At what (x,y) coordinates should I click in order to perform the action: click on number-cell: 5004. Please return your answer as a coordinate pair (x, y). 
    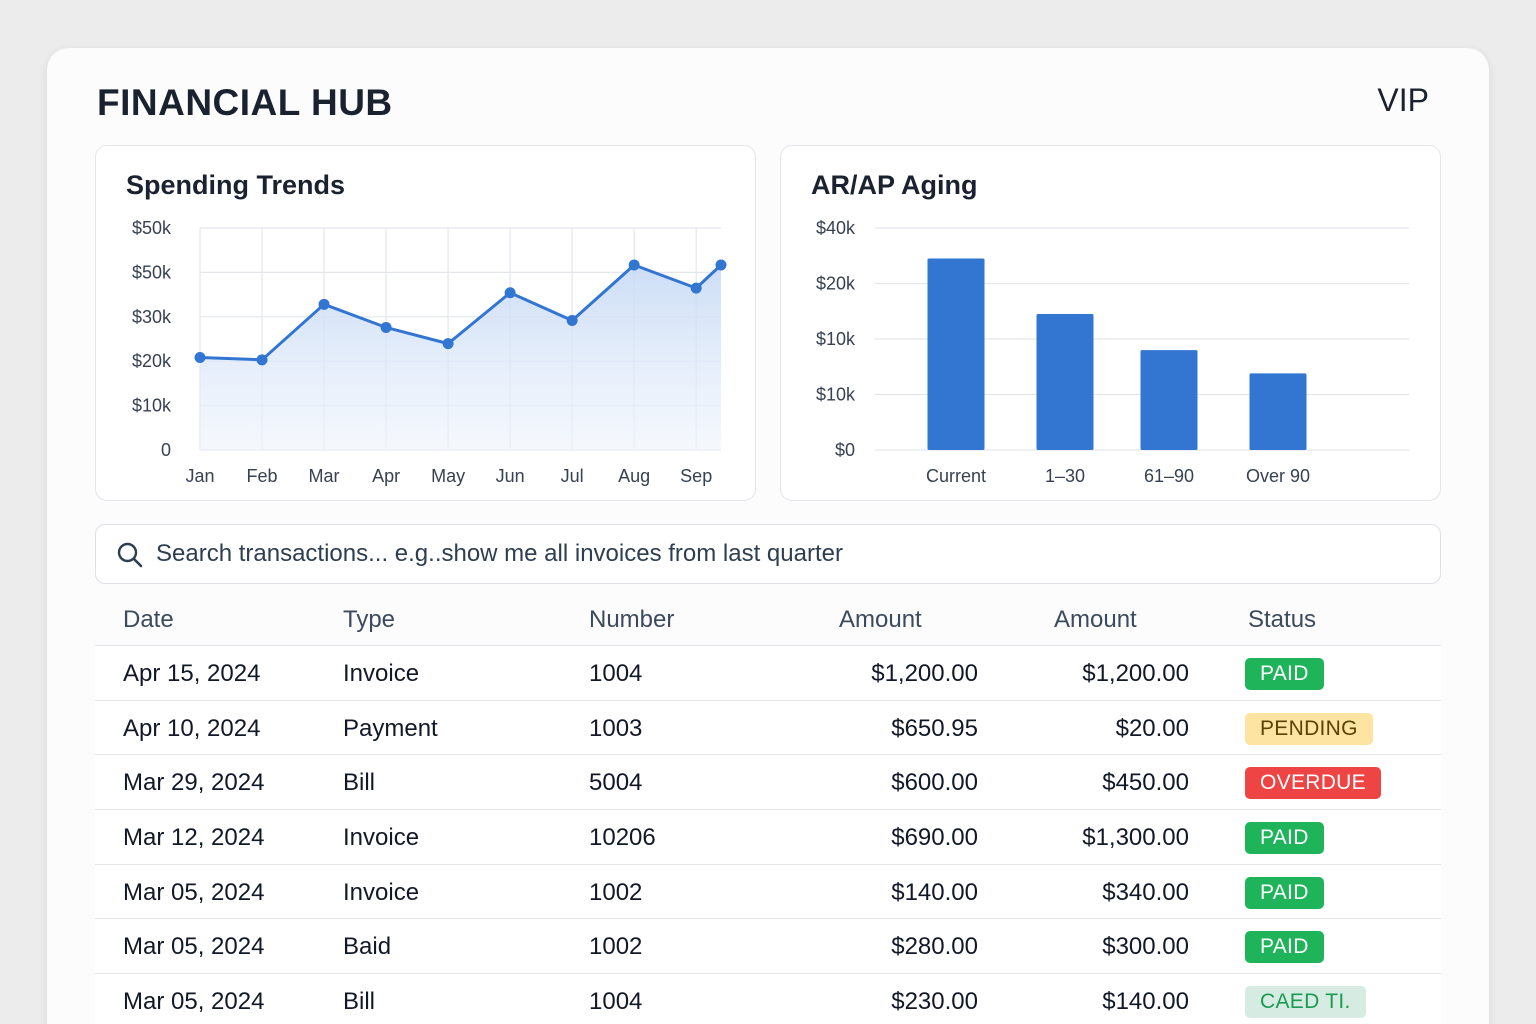
    Looking at the image, I should click on (616, 783).